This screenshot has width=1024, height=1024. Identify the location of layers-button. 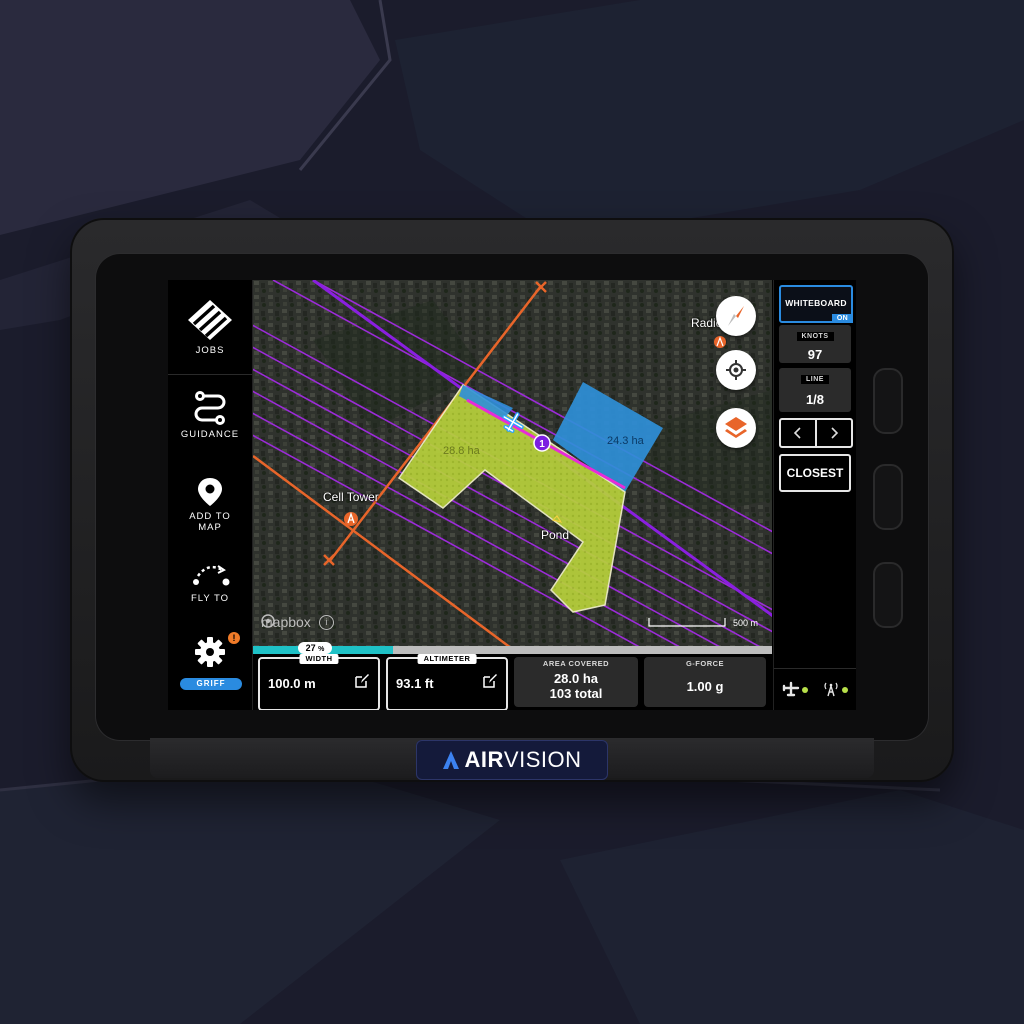
(736, 428).